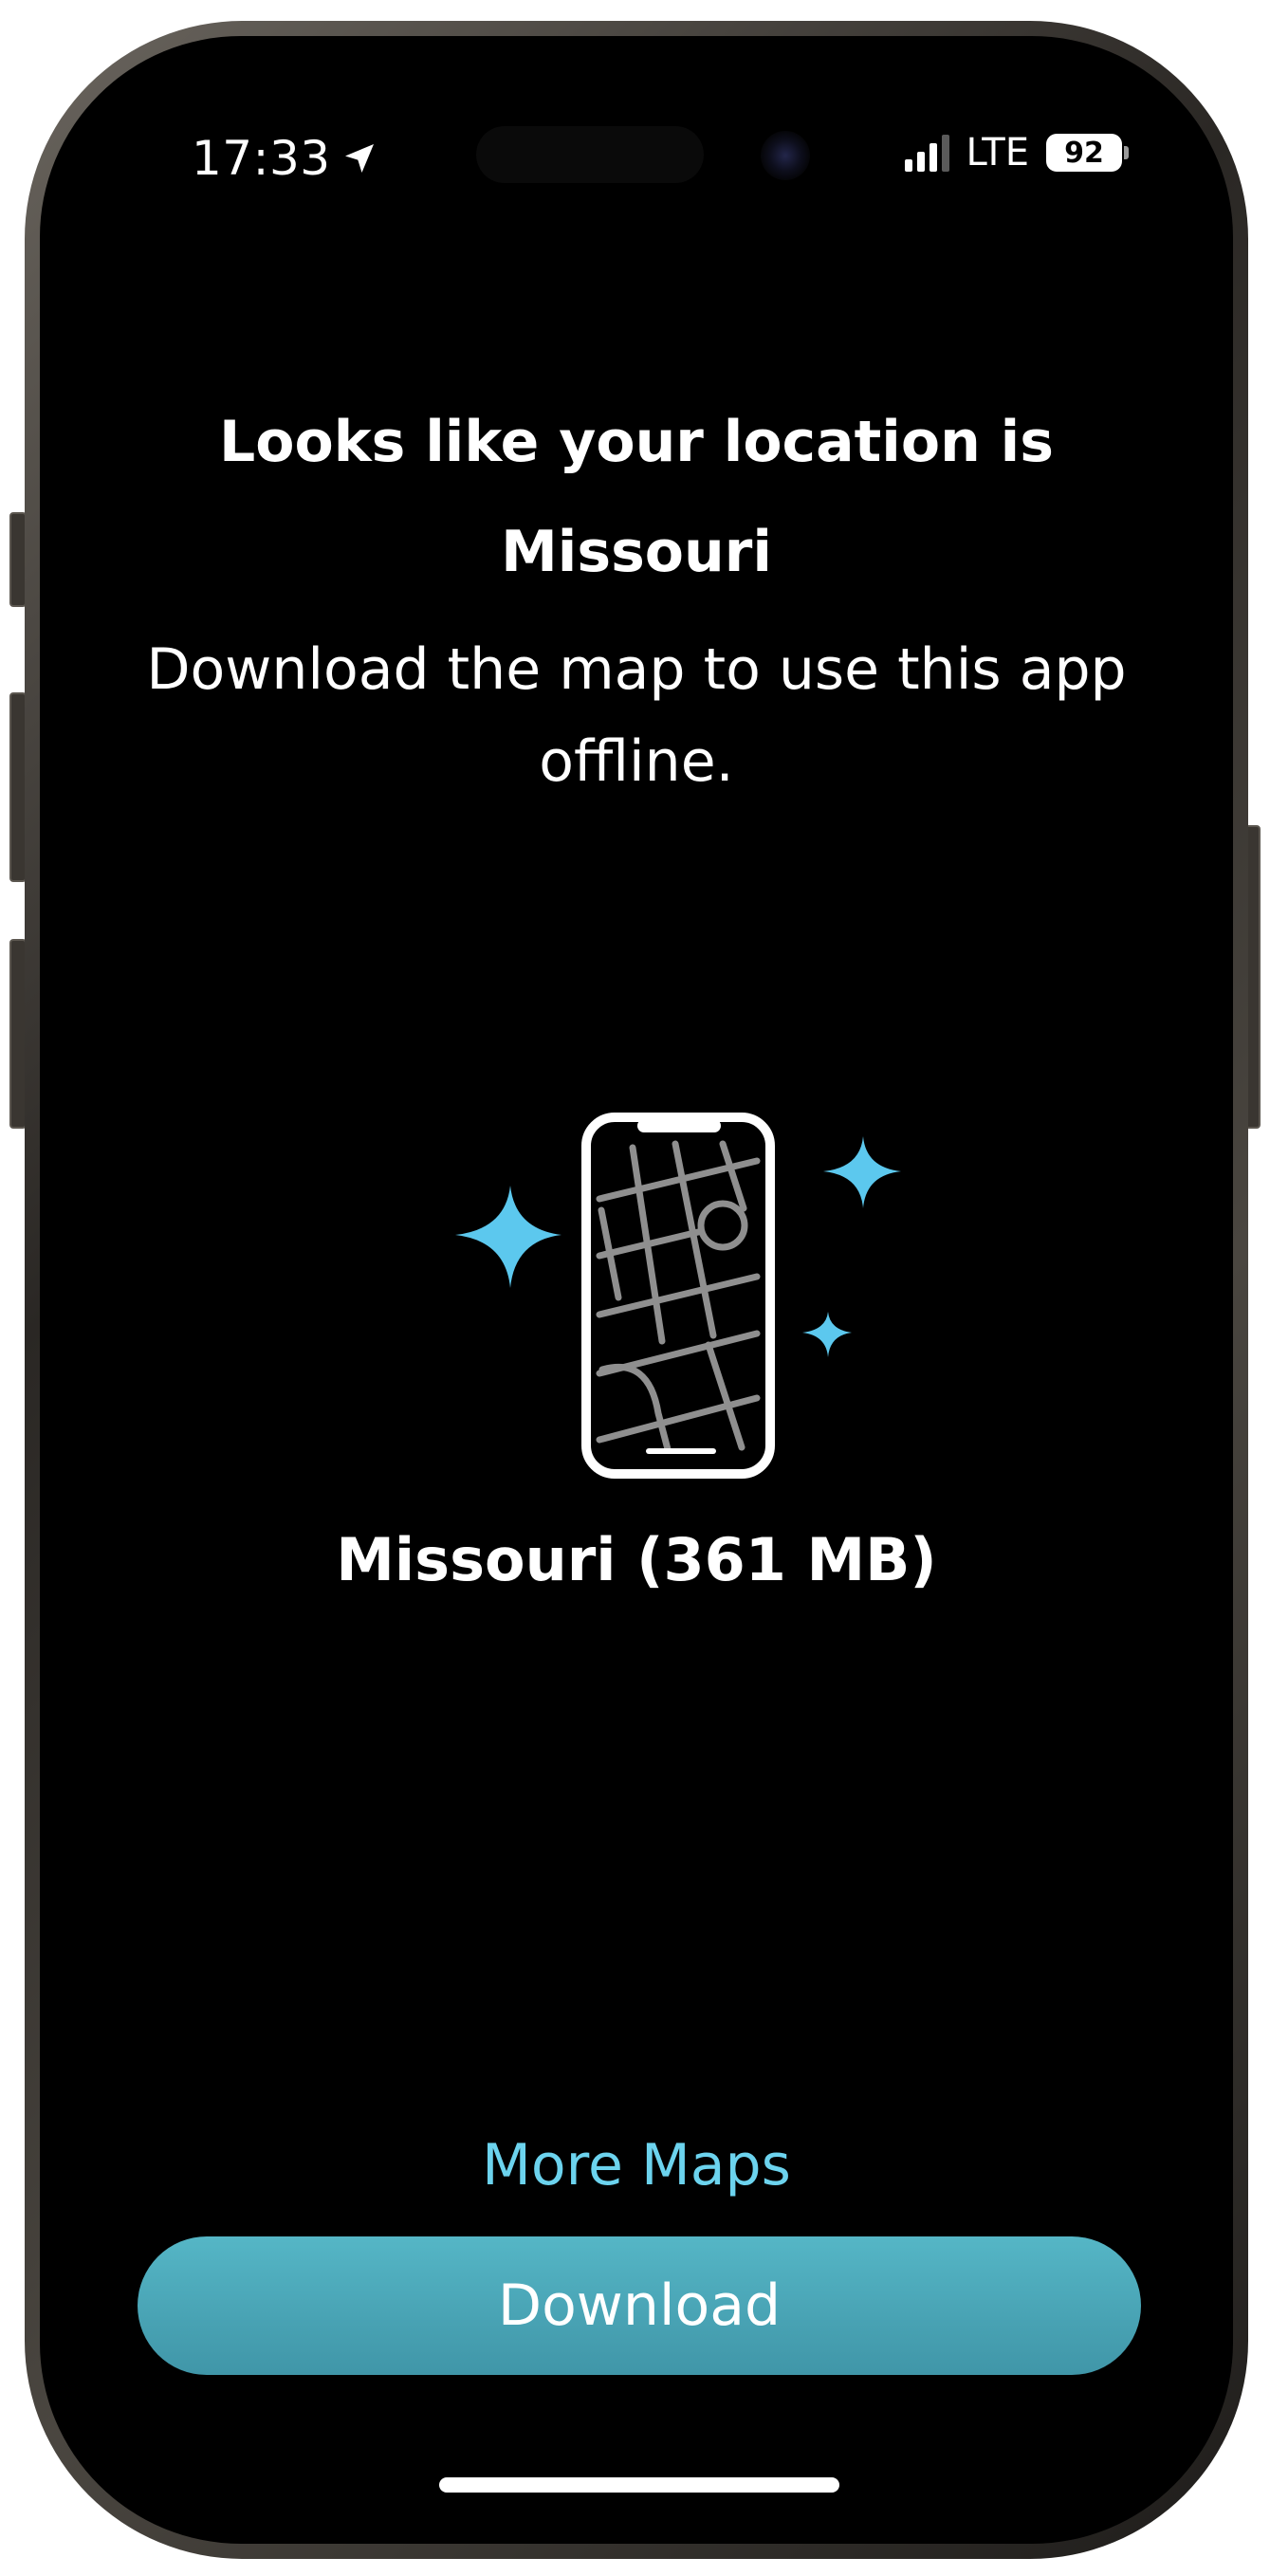  What do you see at coordinates (1084, 153) in the screenshot?
I see `battery-level: 92` at bounding box center [1084, 153].